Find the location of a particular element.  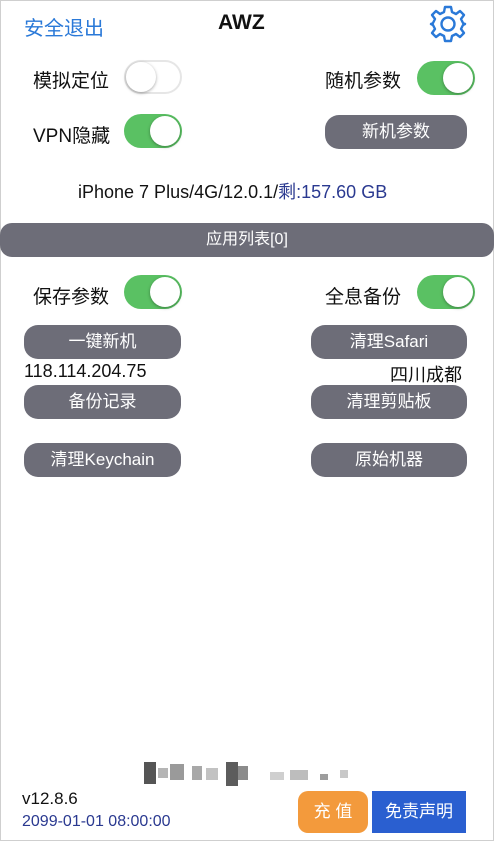

ip-address: 118.114.204.75 is located at coordinates (85, 371).